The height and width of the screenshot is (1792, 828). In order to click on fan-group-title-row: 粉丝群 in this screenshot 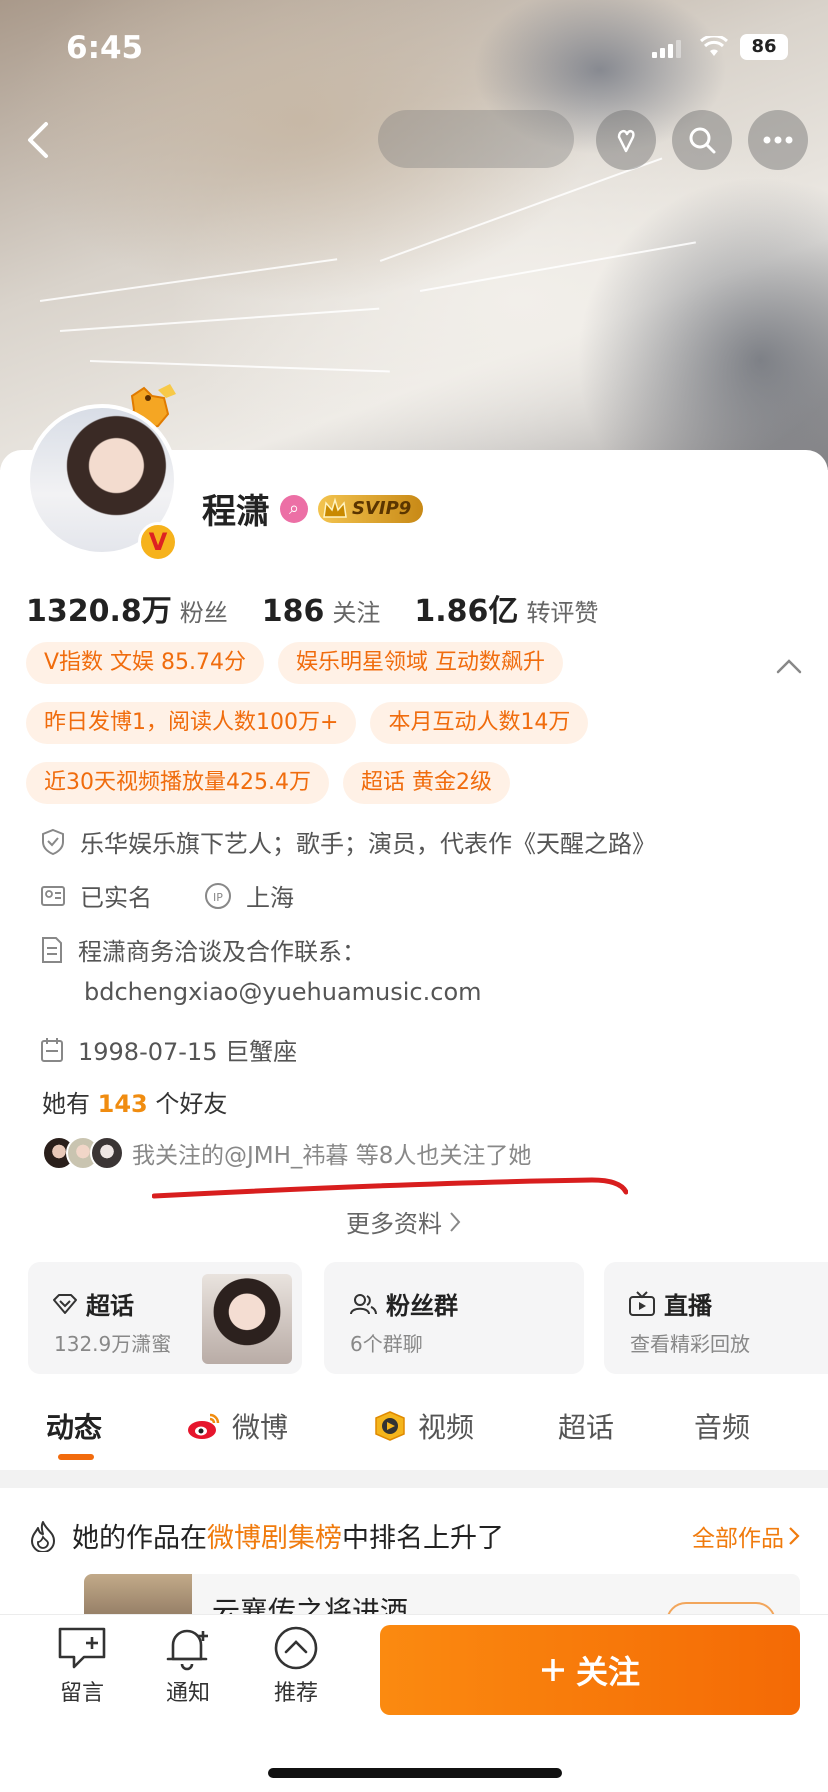, I will do `click(403, 1303)`.